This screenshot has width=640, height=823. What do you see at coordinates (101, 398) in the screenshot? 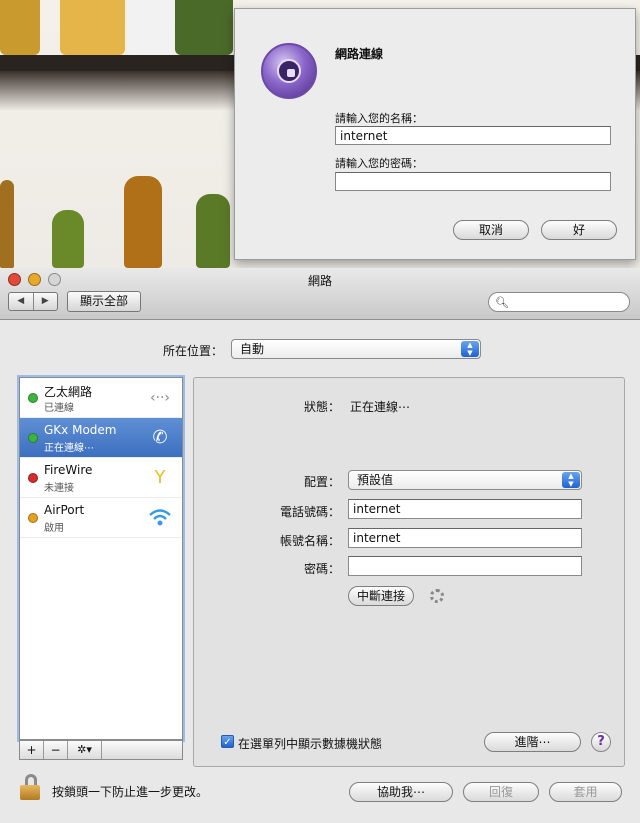
I see `service-item-ethernet: 乙太網路 已連線 ‹··›` at bounding box center [101, 398].